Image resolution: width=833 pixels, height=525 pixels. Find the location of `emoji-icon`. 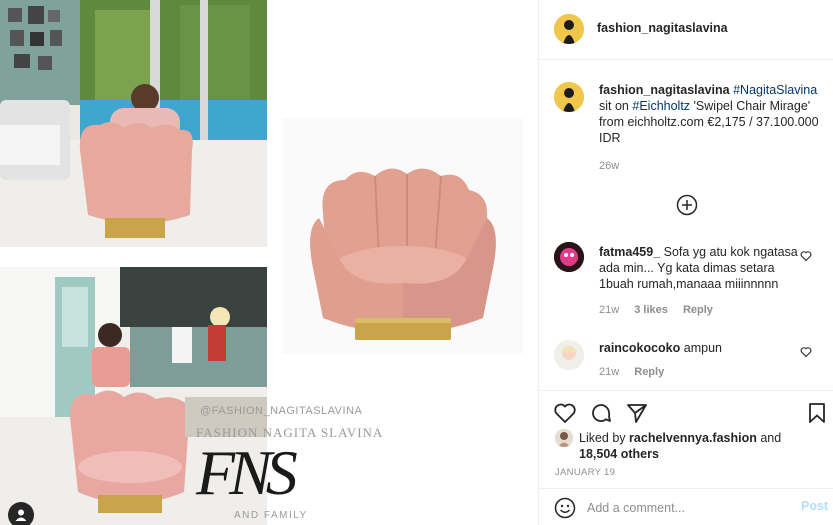

emoji-icon is located at coordinates (565, 508).